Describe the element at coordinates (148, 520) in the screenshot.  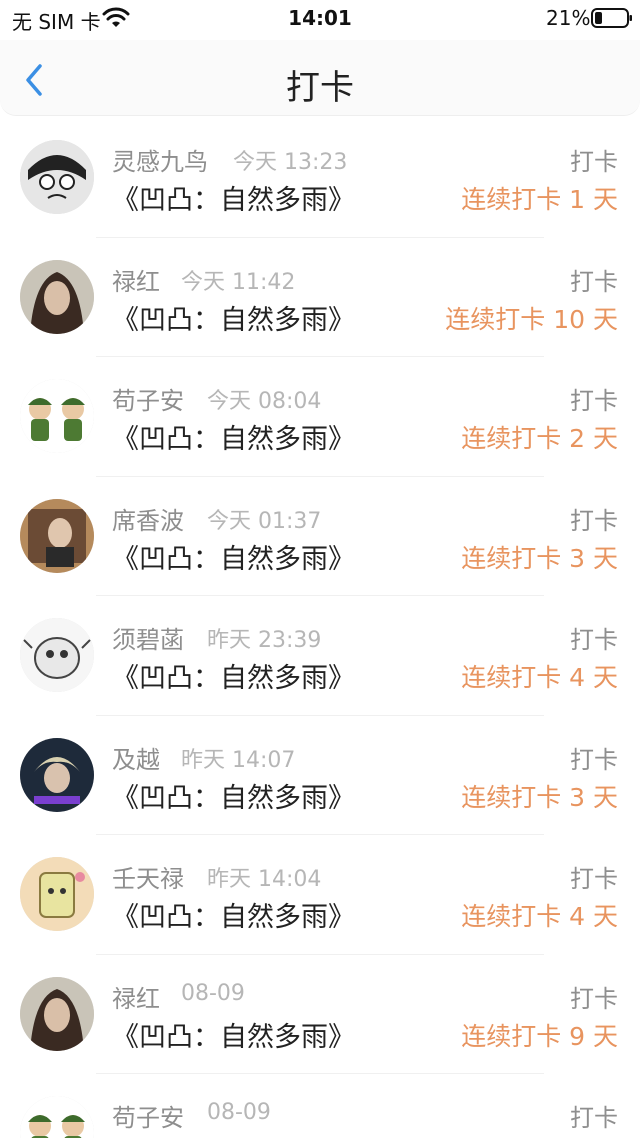
I see `user-name: 席香波` at that location.